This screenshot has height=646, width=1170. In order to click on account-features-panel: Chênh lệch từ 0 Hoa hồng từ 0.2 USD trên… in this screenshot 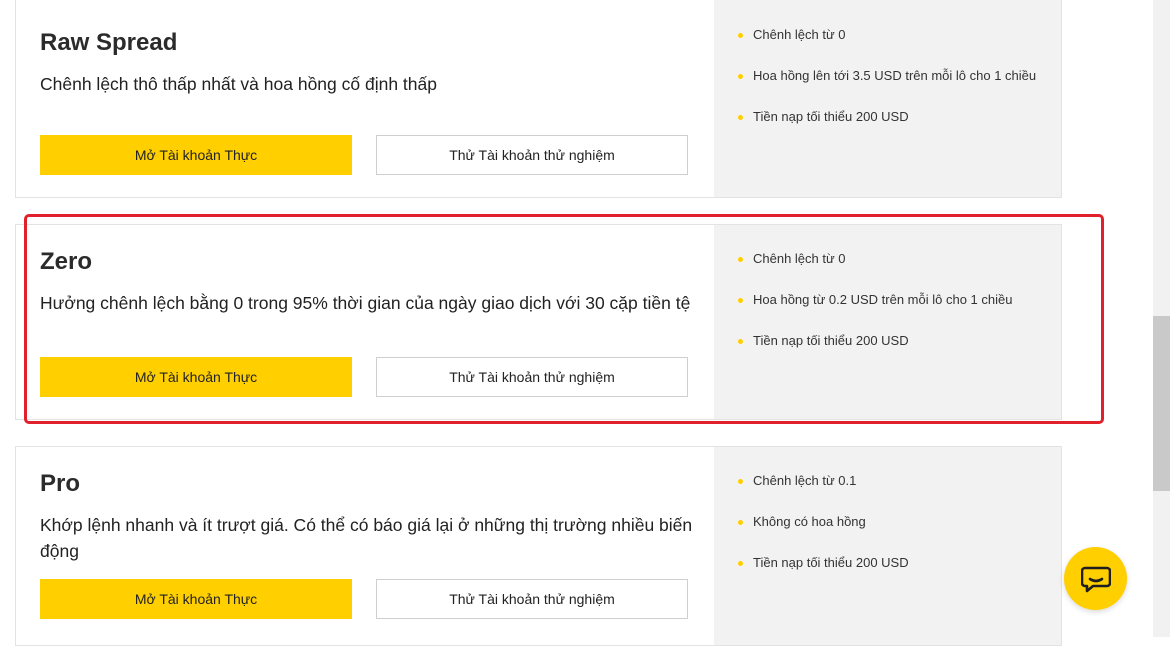, I will do `click(887, 322)`.